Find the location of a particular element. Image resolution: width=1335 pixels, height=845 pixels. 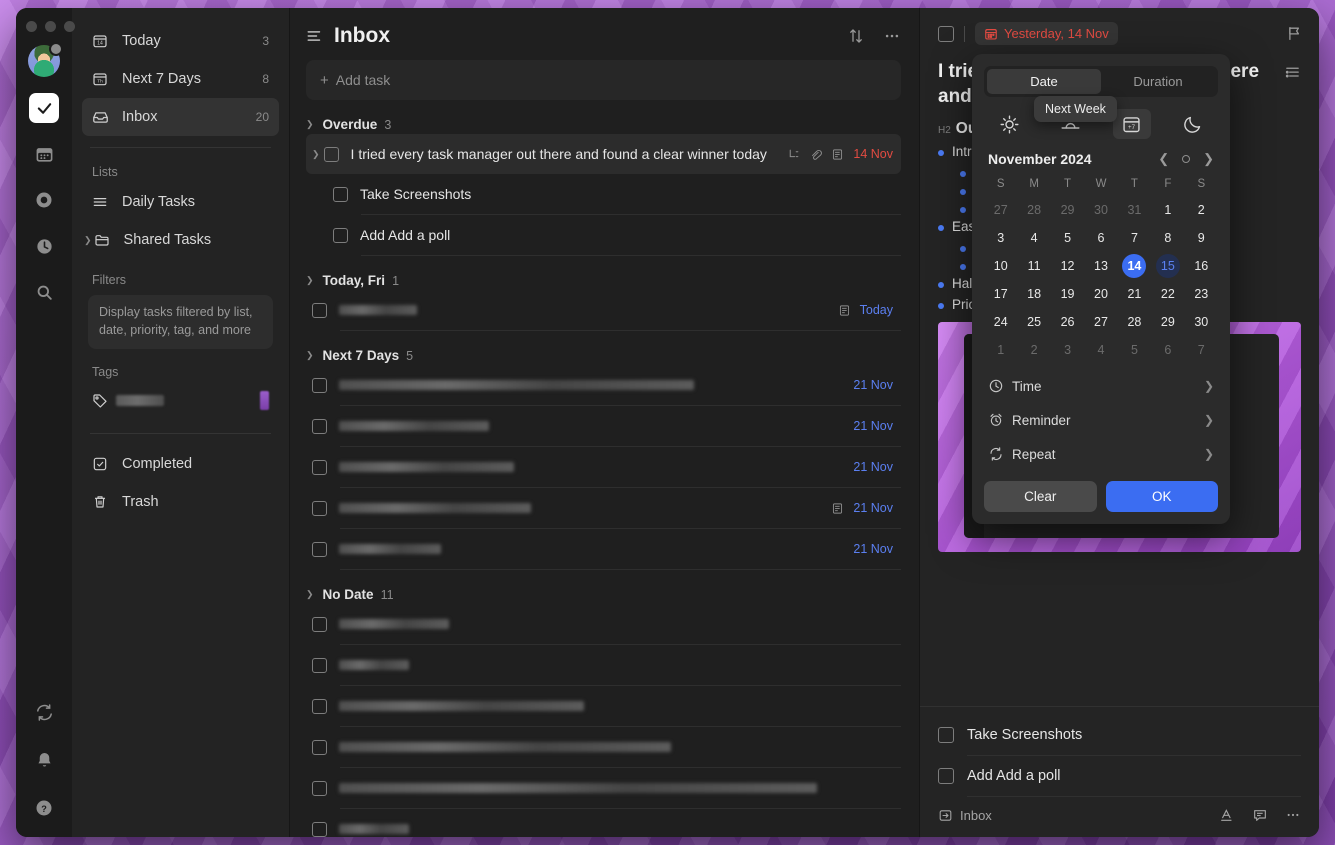

calendar-day: 6 is located at coordinates (1100, 238).